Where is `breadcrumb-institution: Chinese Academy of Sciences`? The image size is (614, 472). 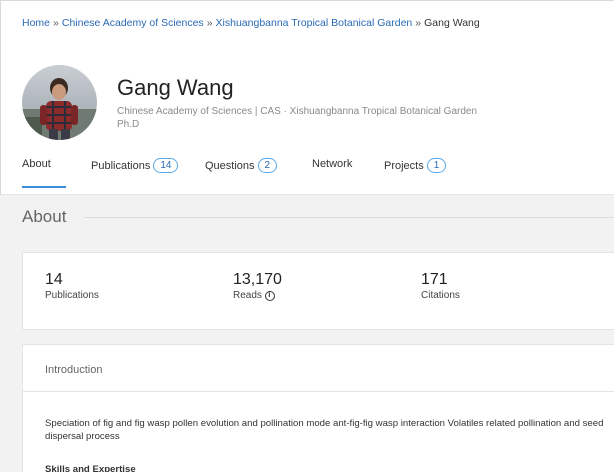
breadcrumb-institution: Chinese Academy of Sciences is located at coordinates (133, 23).